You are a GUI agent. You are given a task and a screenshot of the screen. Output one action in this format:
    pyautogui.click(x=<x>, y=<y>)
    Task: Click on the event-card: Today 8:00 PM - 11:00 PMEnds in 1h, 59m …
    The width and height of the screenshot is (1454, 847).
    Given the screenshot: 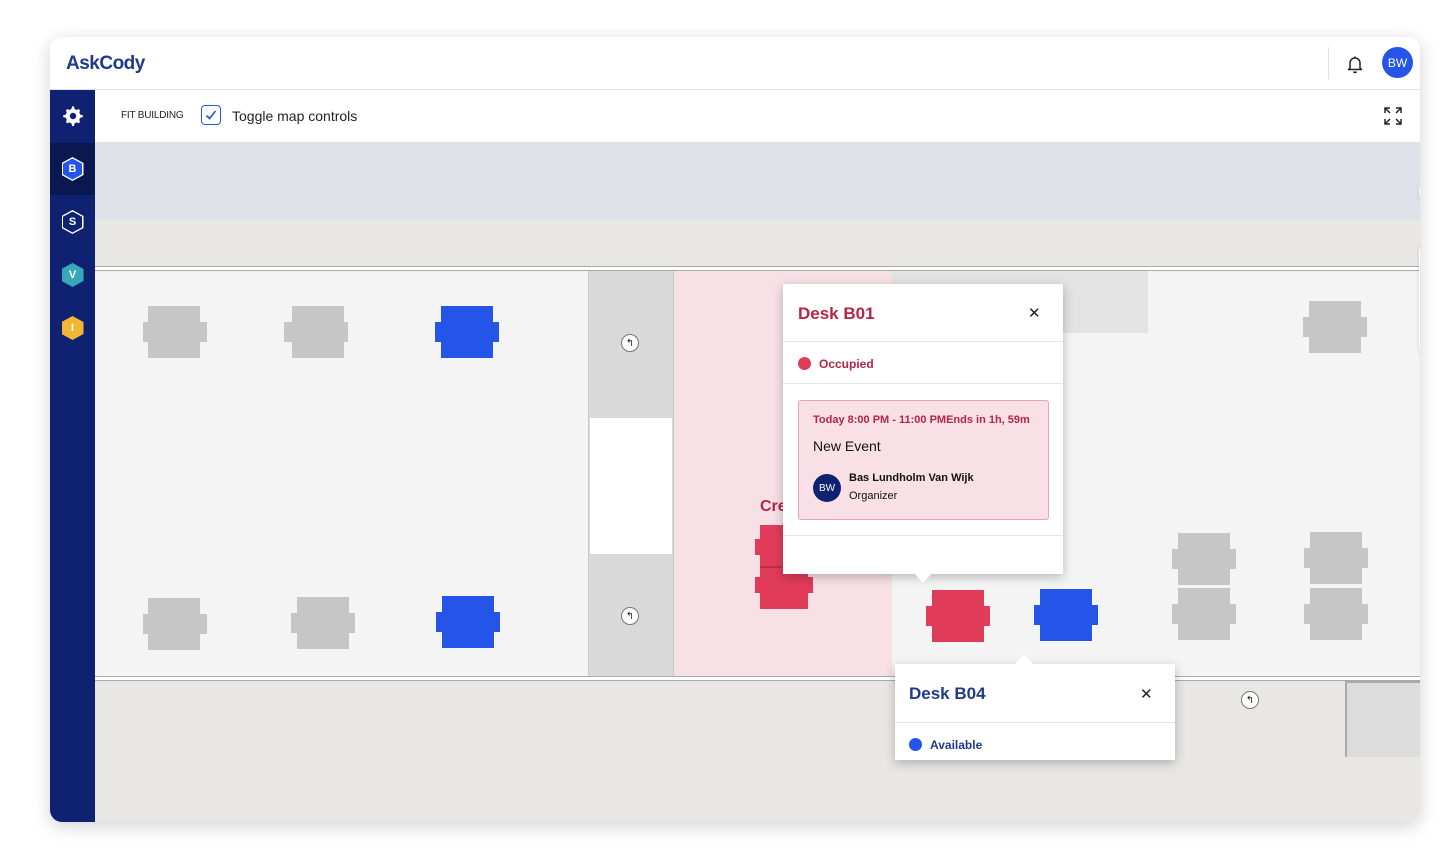 What is the action you would take?
    pyautogui.click(x=923, y=460)
    